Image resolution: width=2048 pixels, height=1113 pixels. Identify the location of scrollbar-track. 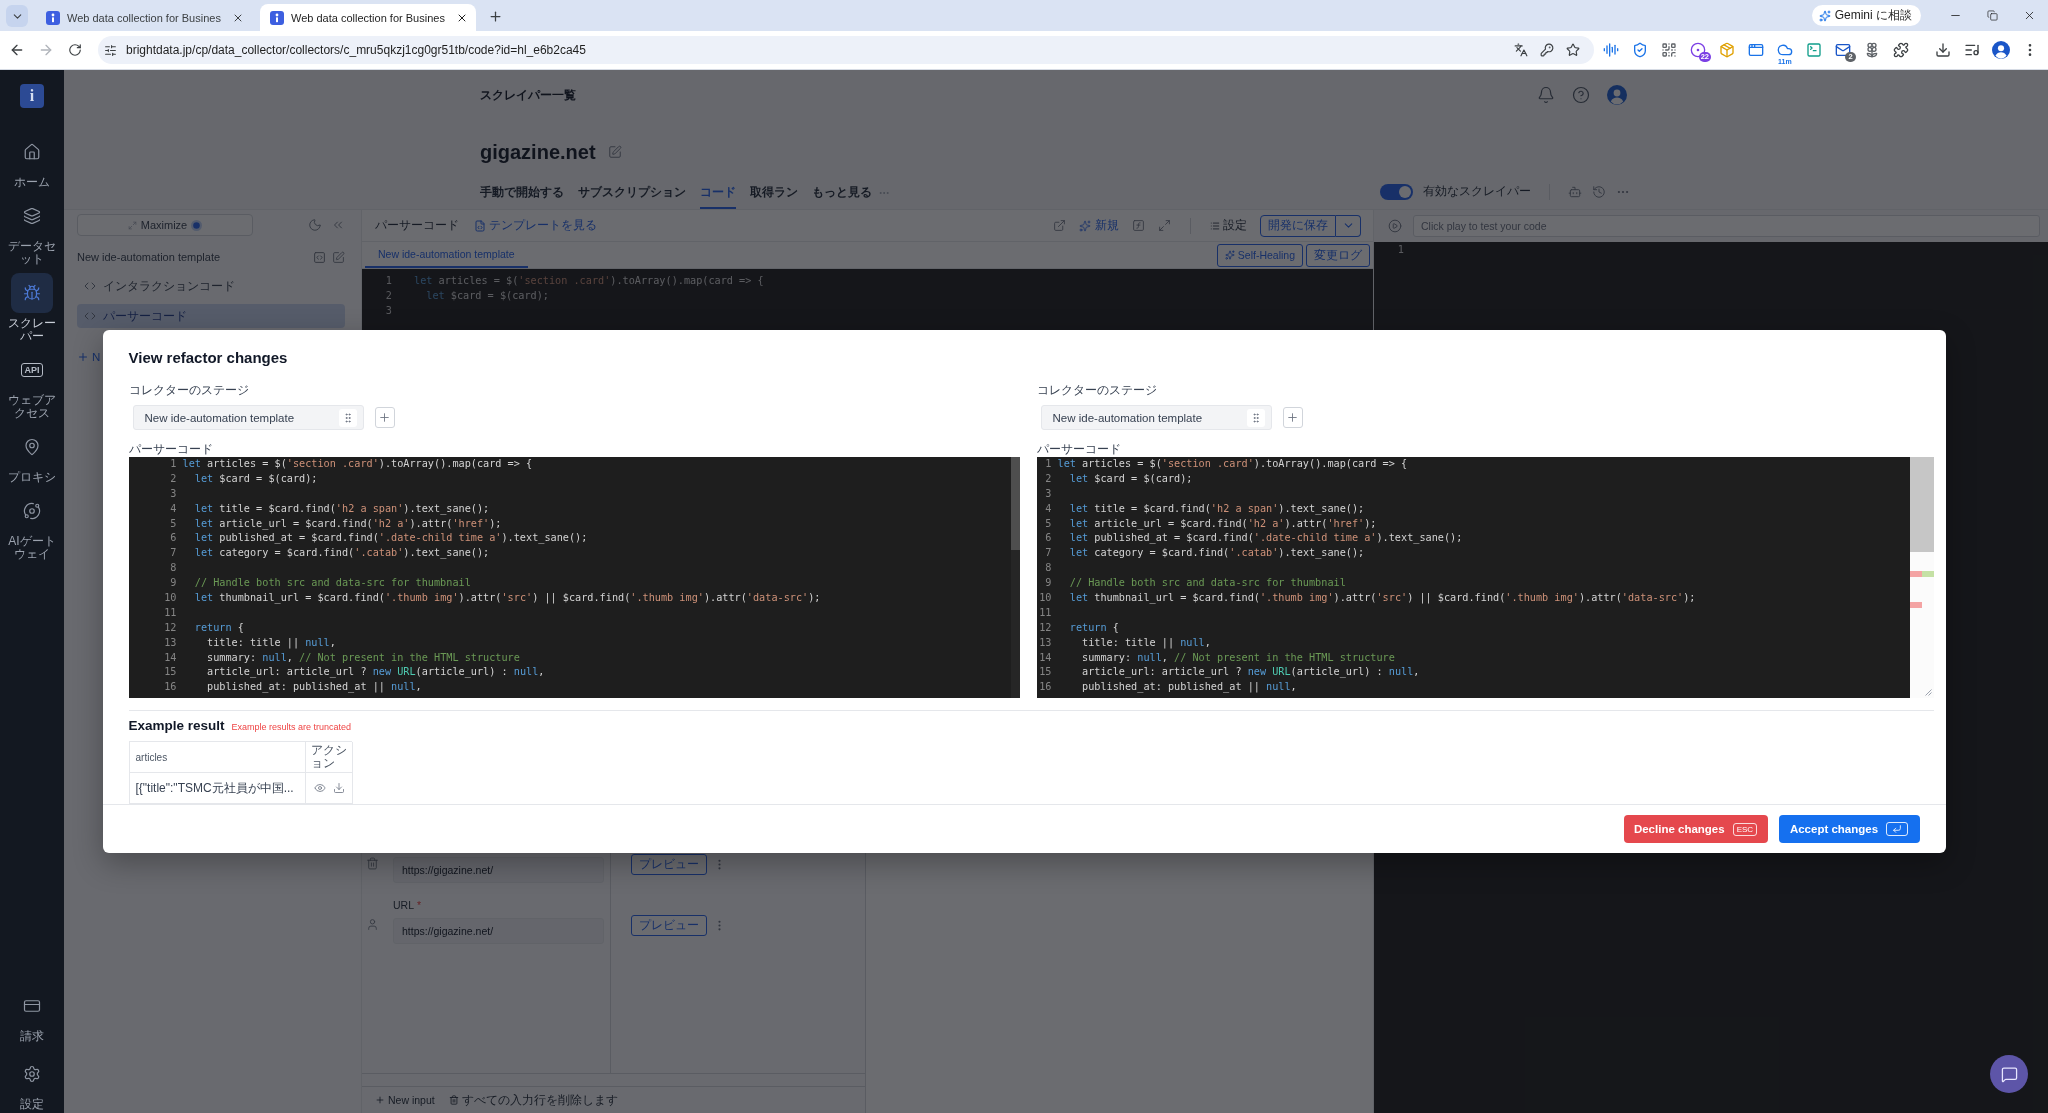
(1015, 577).